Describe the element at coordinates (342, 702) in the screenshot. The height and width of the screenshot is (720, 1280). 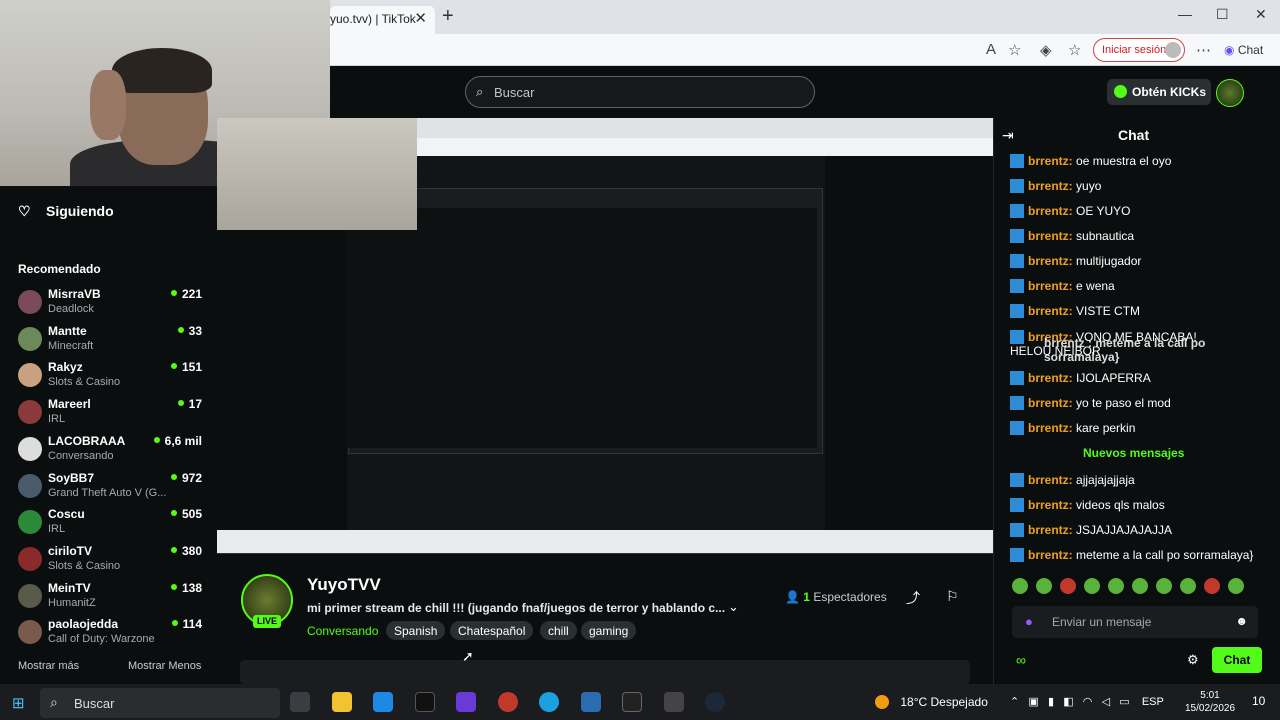
I see `file-explorer-icon` at that location.